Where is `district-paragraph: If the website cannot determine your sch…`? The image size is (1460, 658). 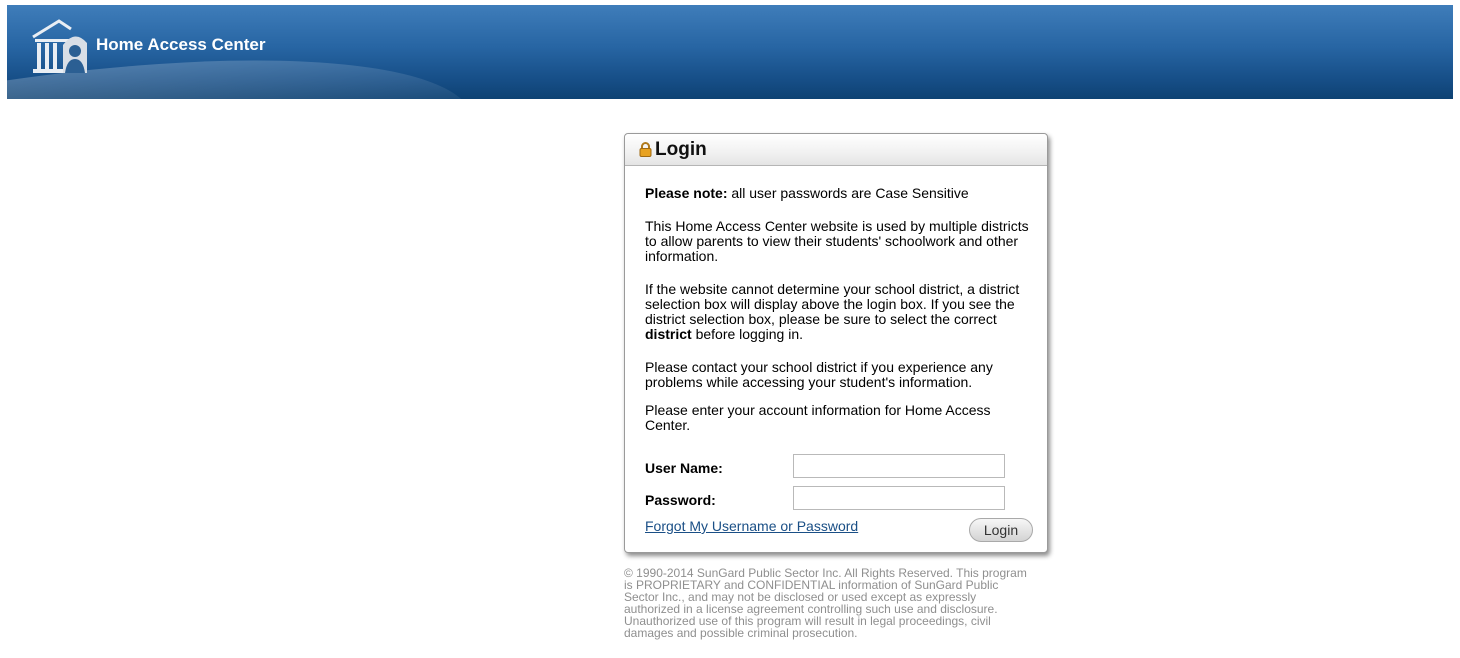 district-paragraph: If the website cannot determine your sch… is located at coordinates (837, 312).